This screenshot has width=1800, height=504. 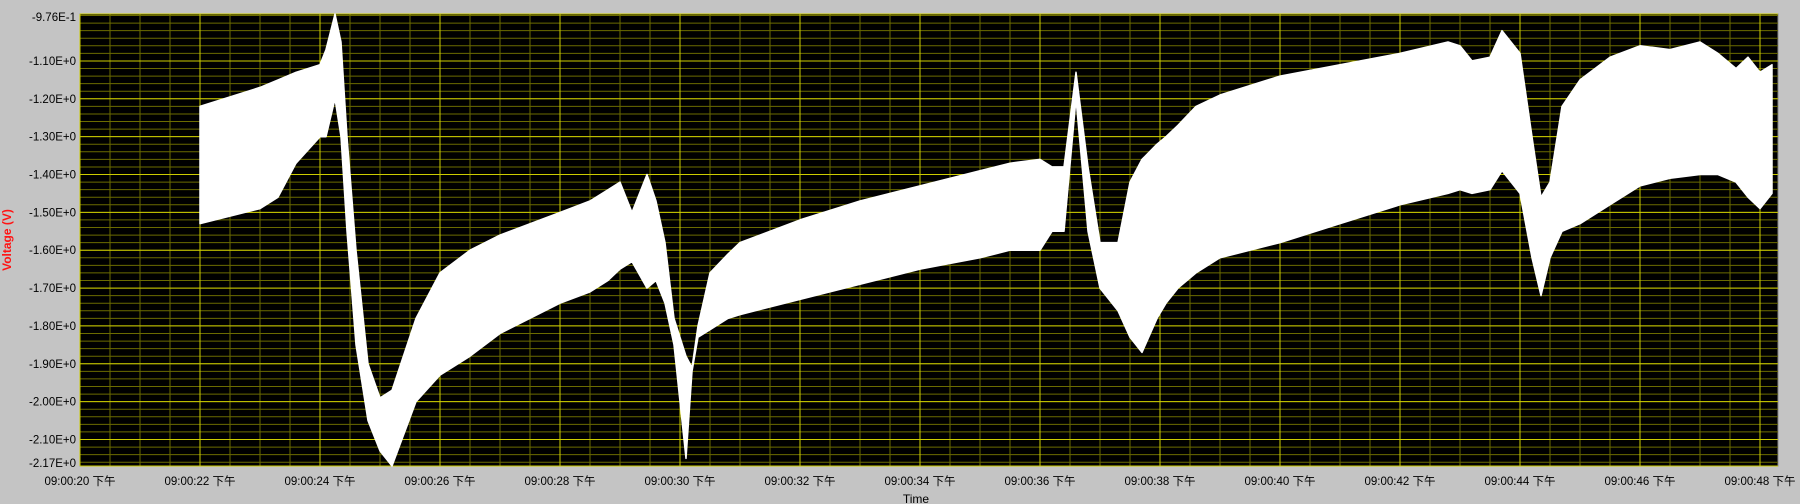 I want to click on y-tick-label: -2.17E+0, so click(x=52, y=464).